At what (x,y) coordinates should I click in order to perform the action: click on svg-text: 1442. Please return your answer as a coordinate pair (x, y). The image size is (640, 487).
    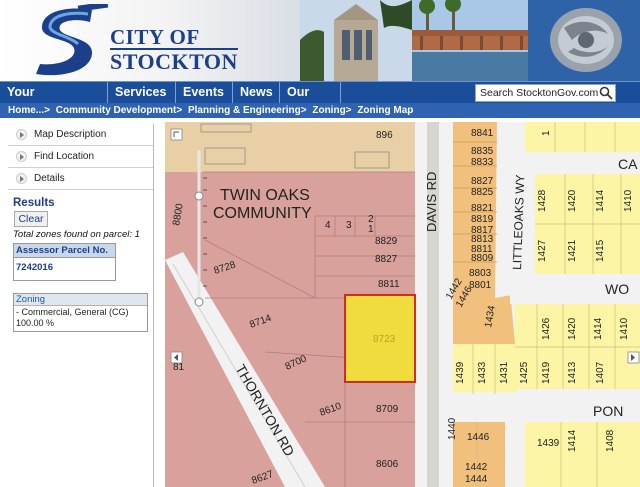
    Looking at the image, I should click on (476, 467).